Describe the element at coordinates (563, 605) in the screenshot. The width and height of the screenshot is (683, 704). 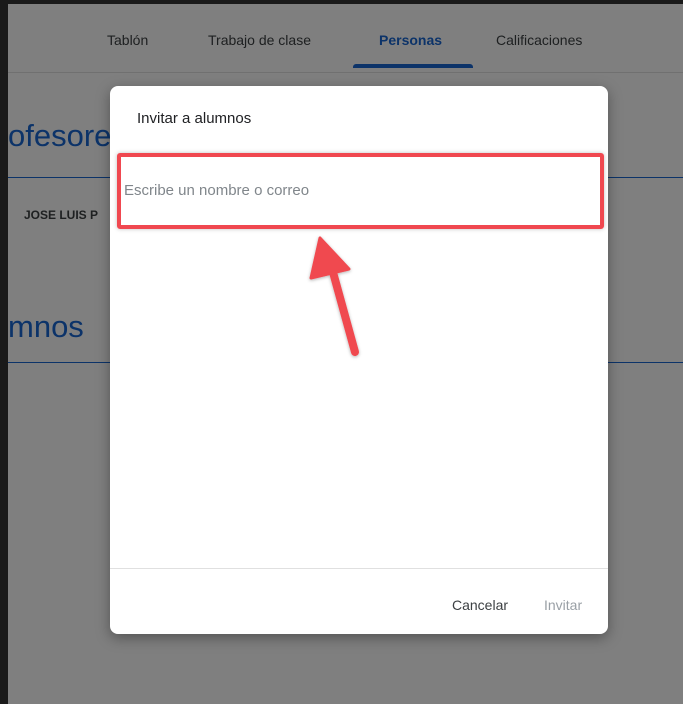
I see `invite-button: Invitar` at that location.